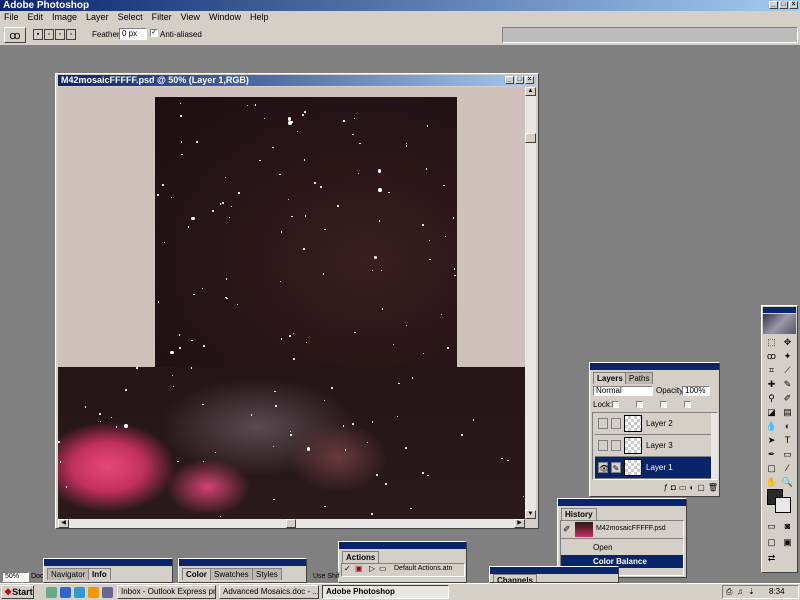 Image resolution: width=800 pixels, height=600 pixels. I want to click on layer-row: Layer 2, so click(653, 424).